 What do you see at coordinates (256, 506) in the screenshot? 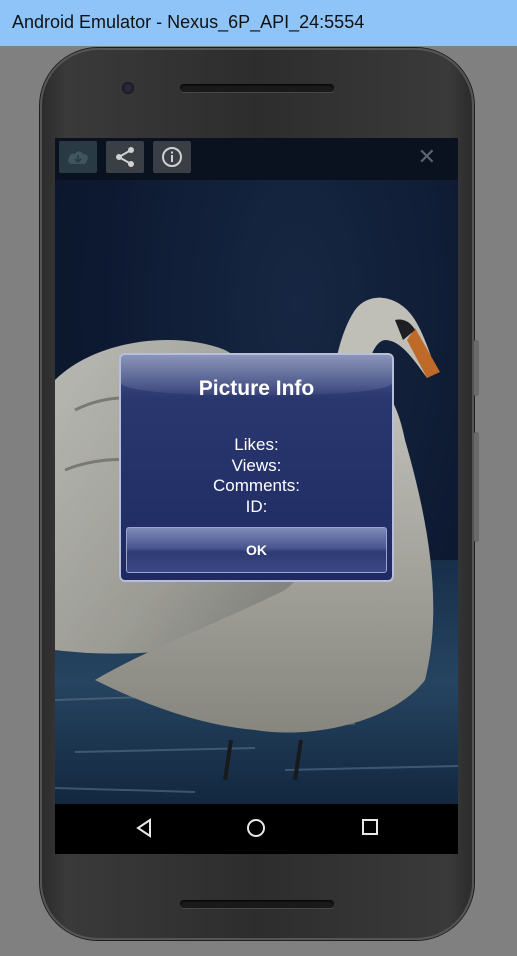
I see `id-label: ID:` at bounding box center [256, 506].